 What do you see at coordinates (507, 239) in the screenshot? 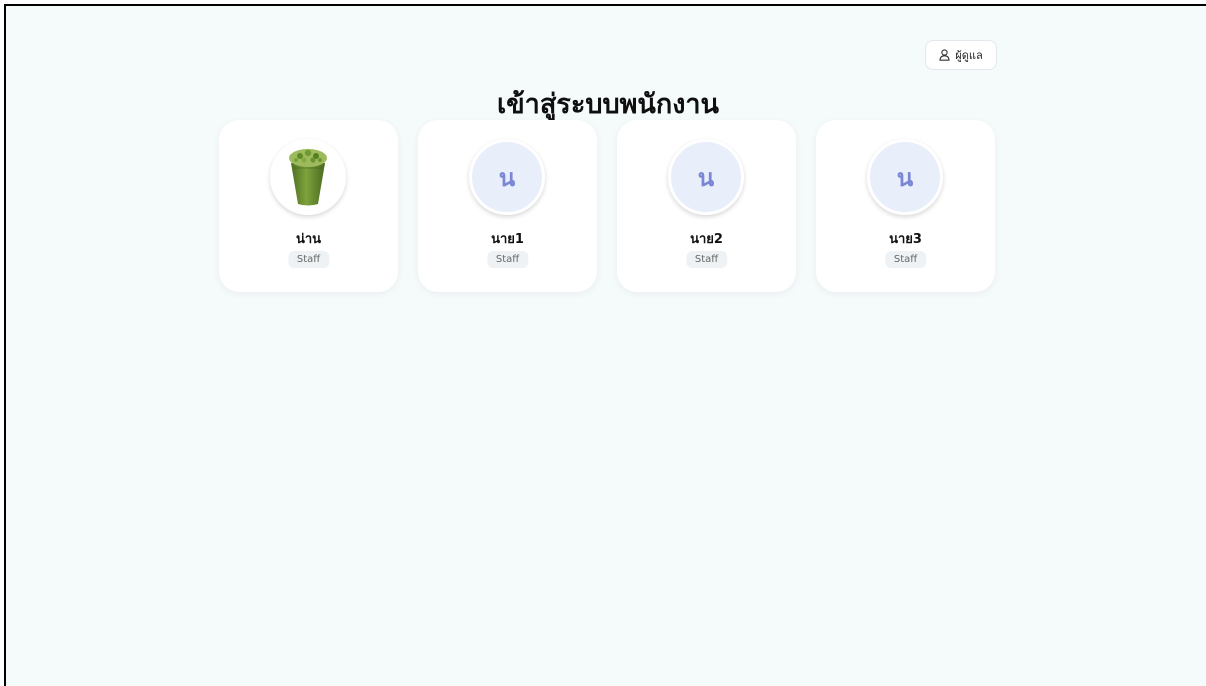
I see `staff-name: นาย1` at bounding box center [507, 239].